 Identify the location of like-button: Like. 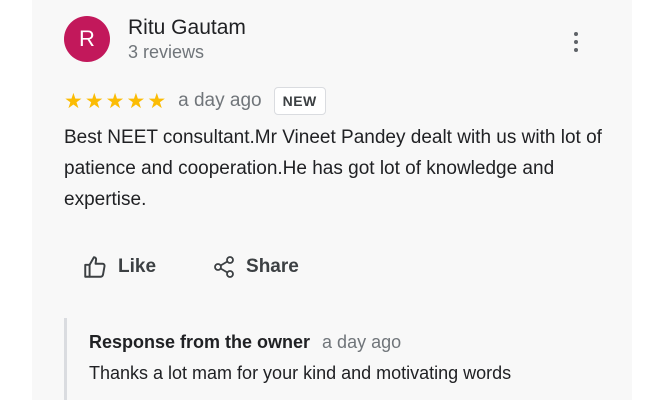
(119, 267).